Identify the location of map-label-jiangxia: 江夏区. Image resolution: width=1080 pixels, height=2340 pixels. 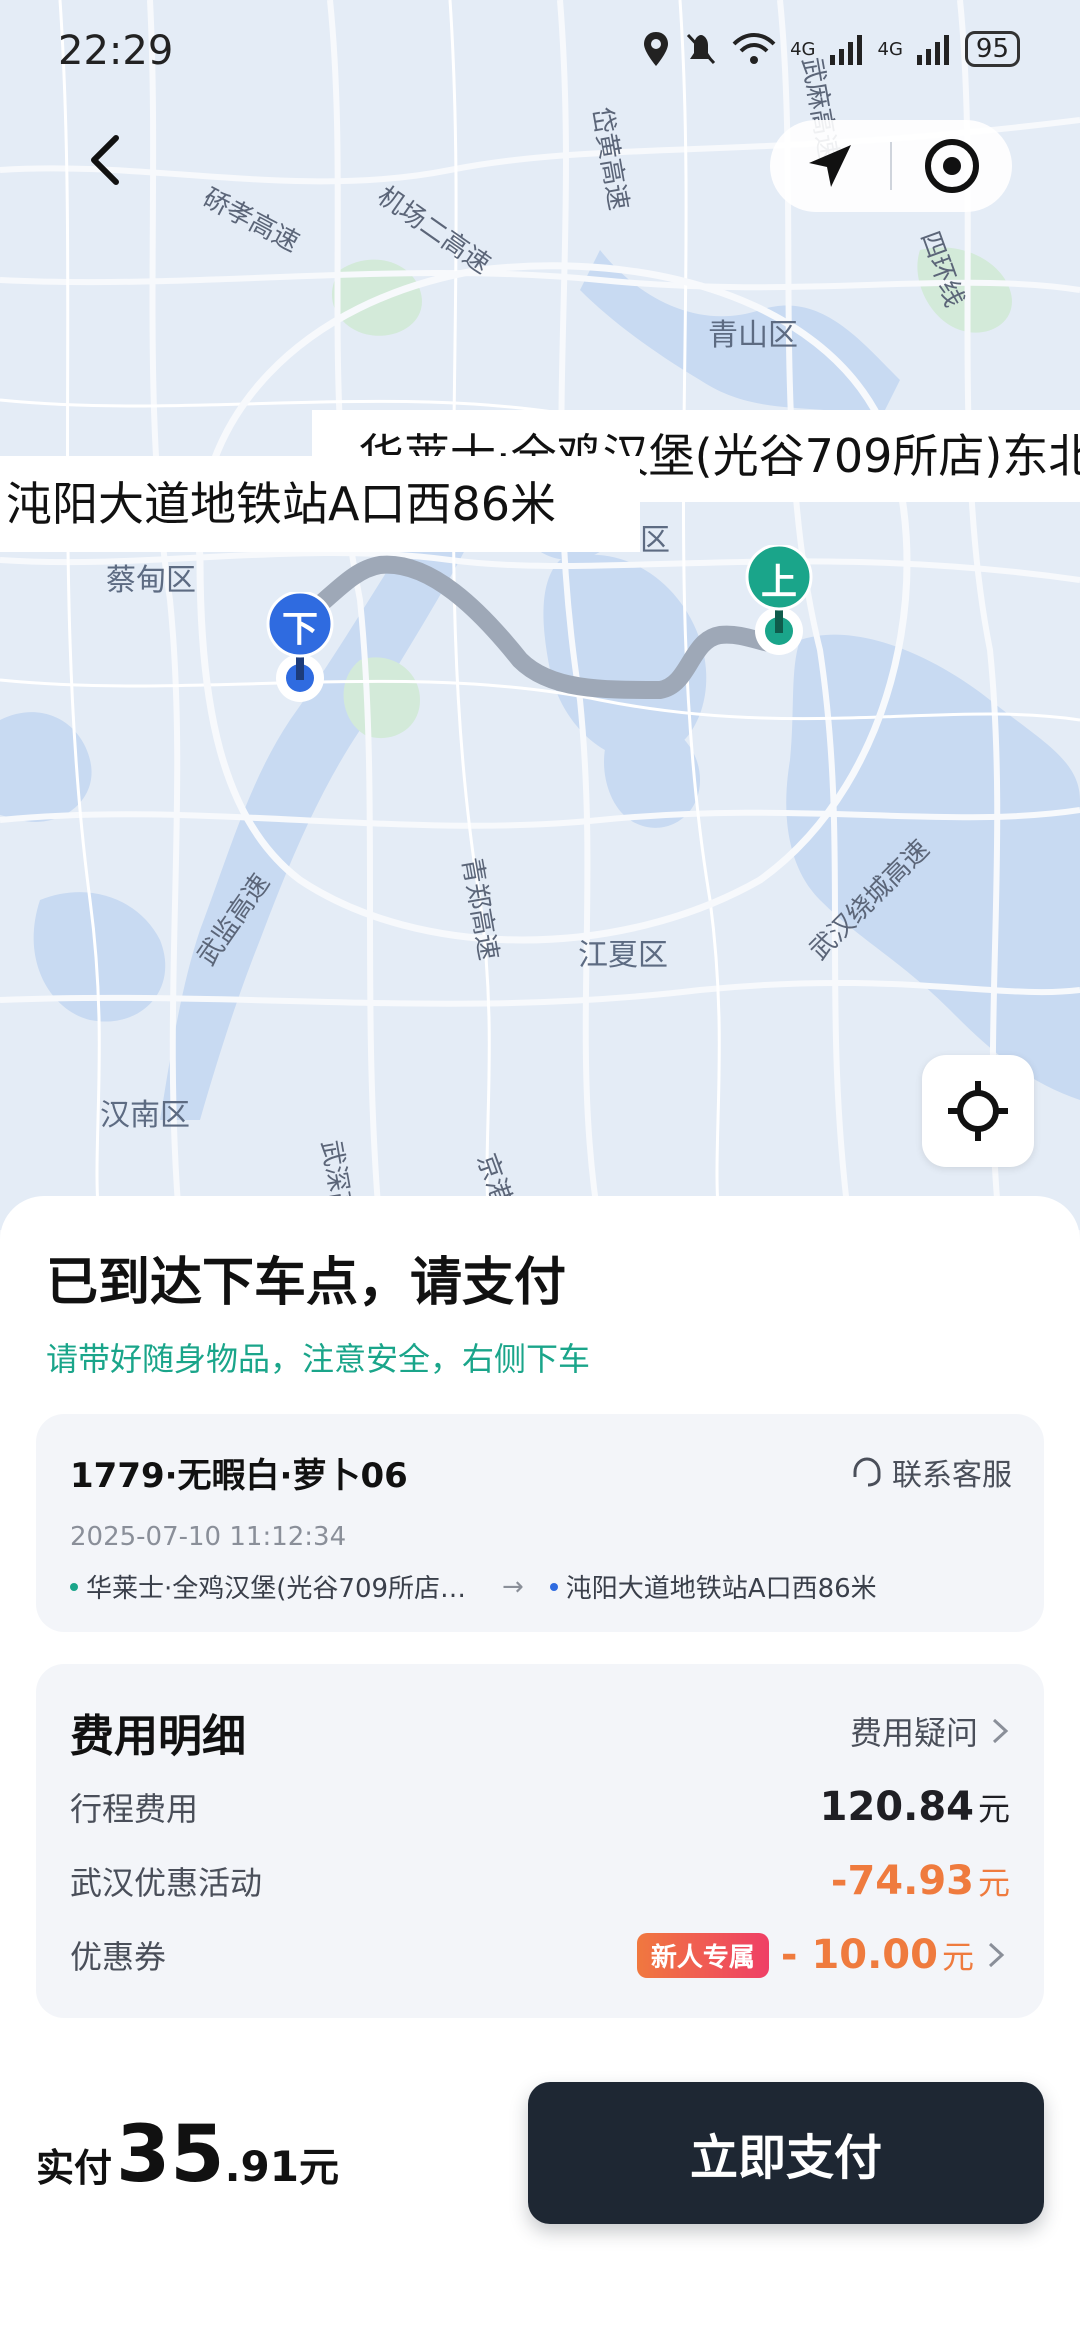
(623, 955).